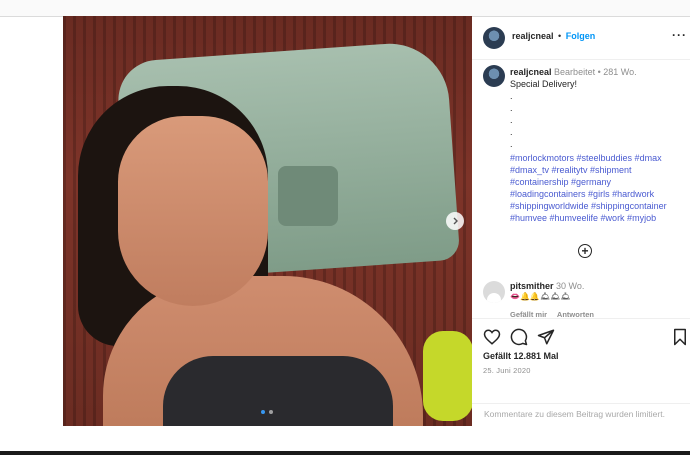  I want to click on comment-text: 👄🔔🔔🛎🛎🛎, so click(540, 296).